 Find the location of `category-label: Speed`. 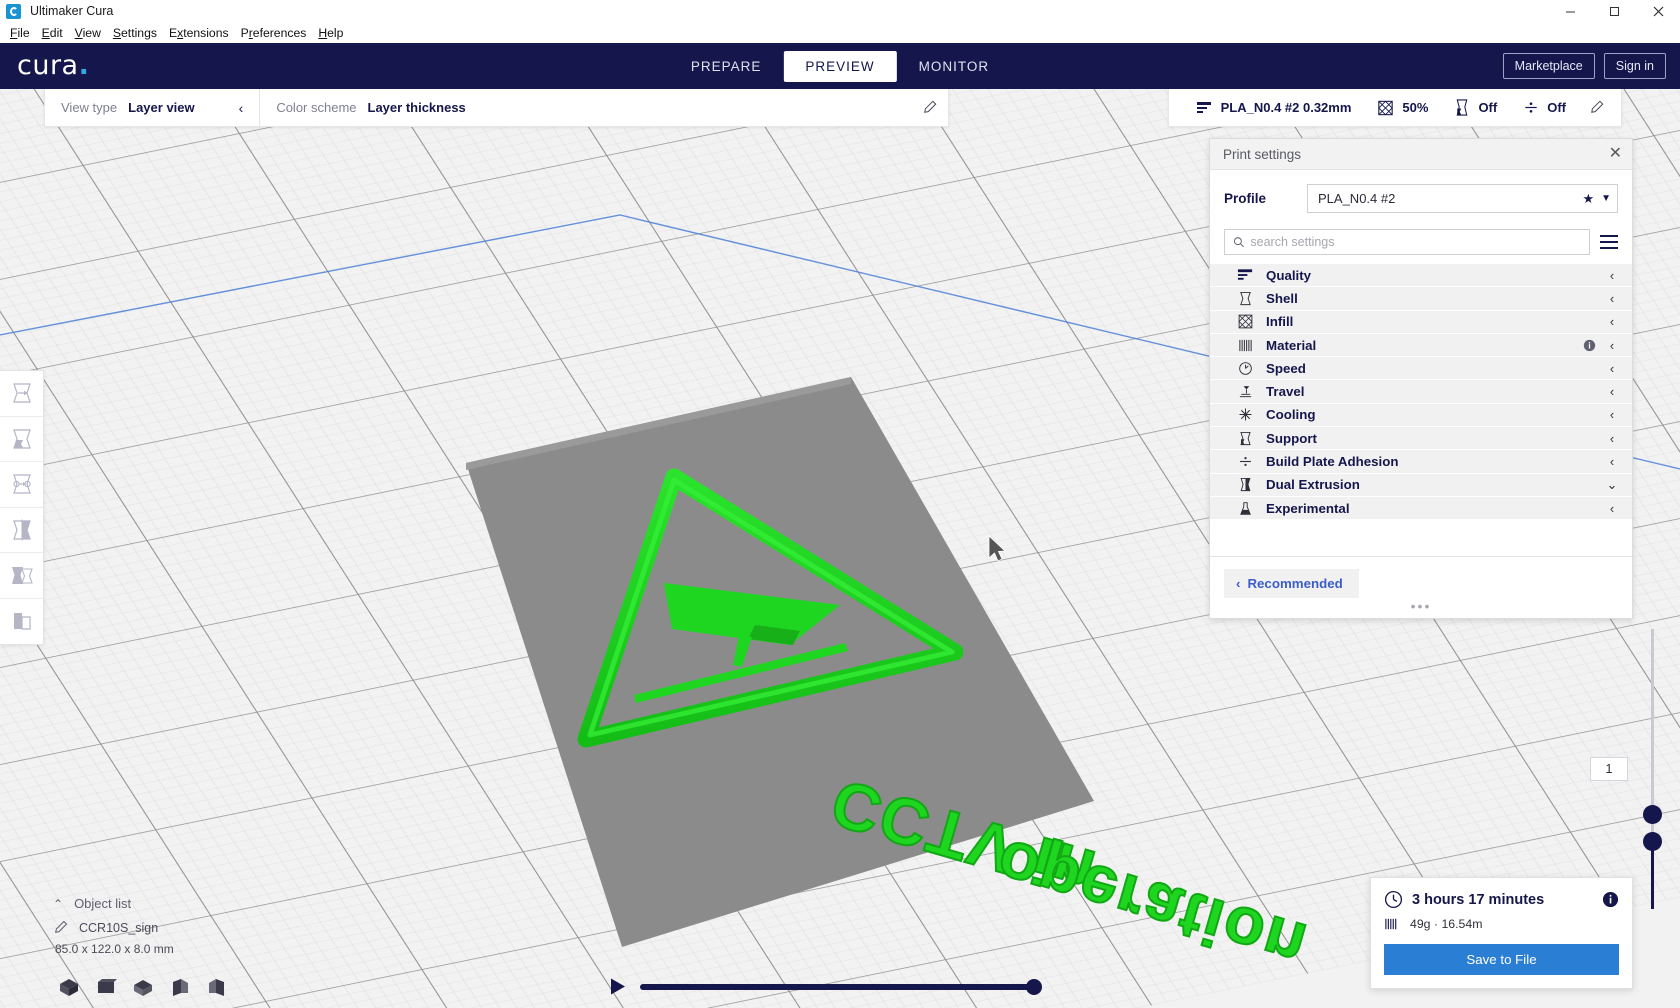

category-label: Speed is located at coordinates (1286, 368).